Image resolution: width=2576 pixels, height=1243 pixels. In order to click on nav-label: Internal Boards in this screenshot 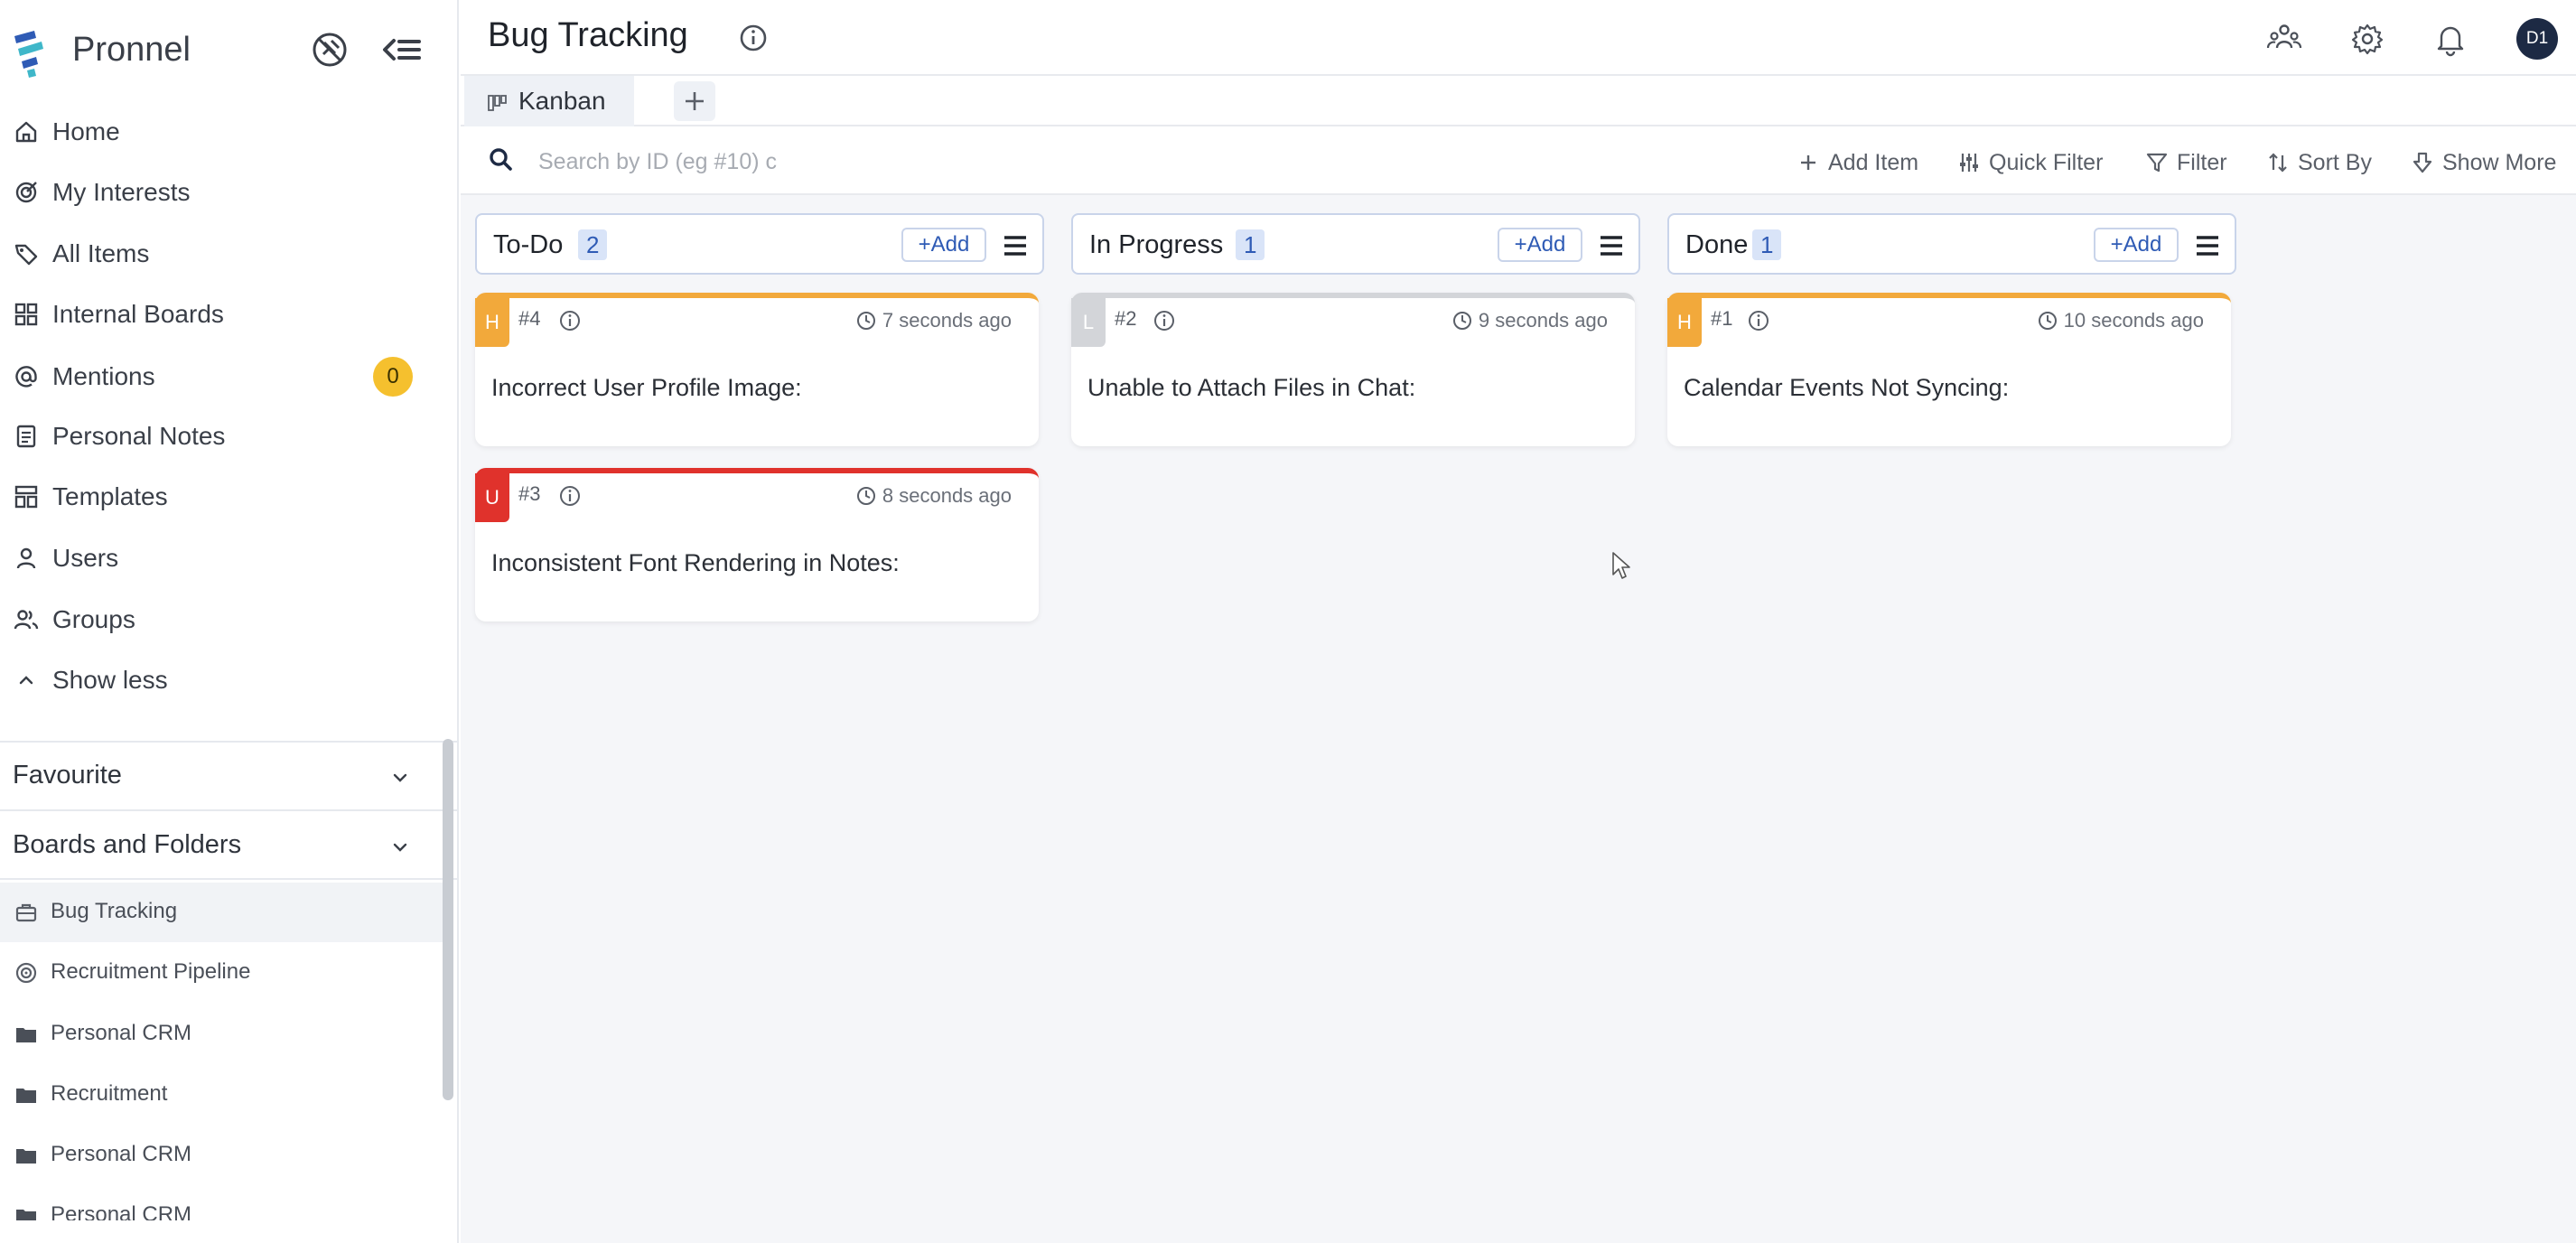, I will do `click(138, 314)`.